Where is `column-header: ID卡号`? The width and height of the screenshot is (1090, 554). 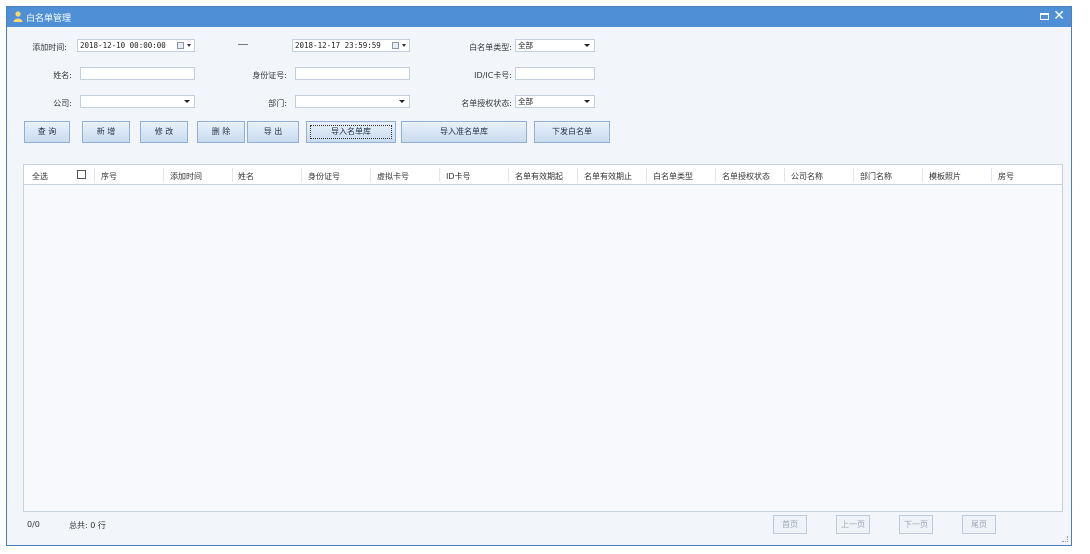
column-header: ID卡号 is located at coordinates (458, 176).